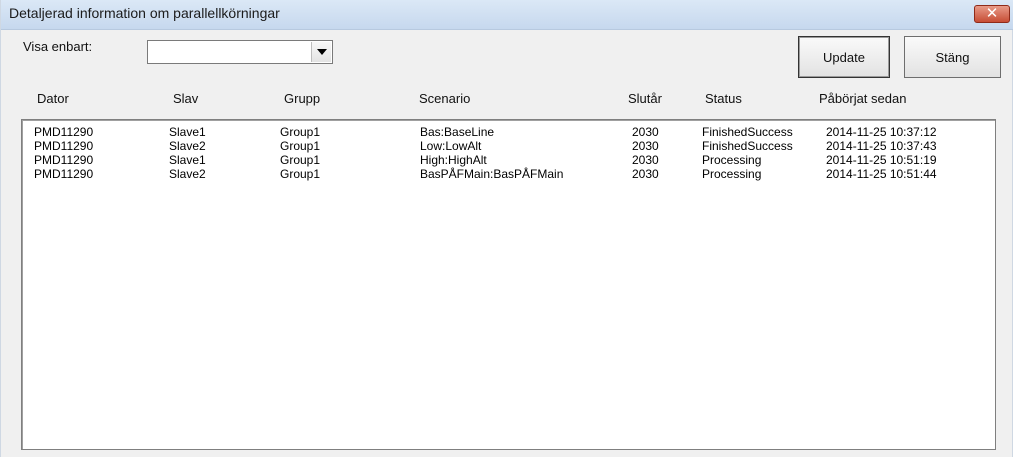 Image resolution: width=1013 pixels, height=457 pixels. I want to click on cell-started: 2014-11-25 10:51:44, so click(881, 174).